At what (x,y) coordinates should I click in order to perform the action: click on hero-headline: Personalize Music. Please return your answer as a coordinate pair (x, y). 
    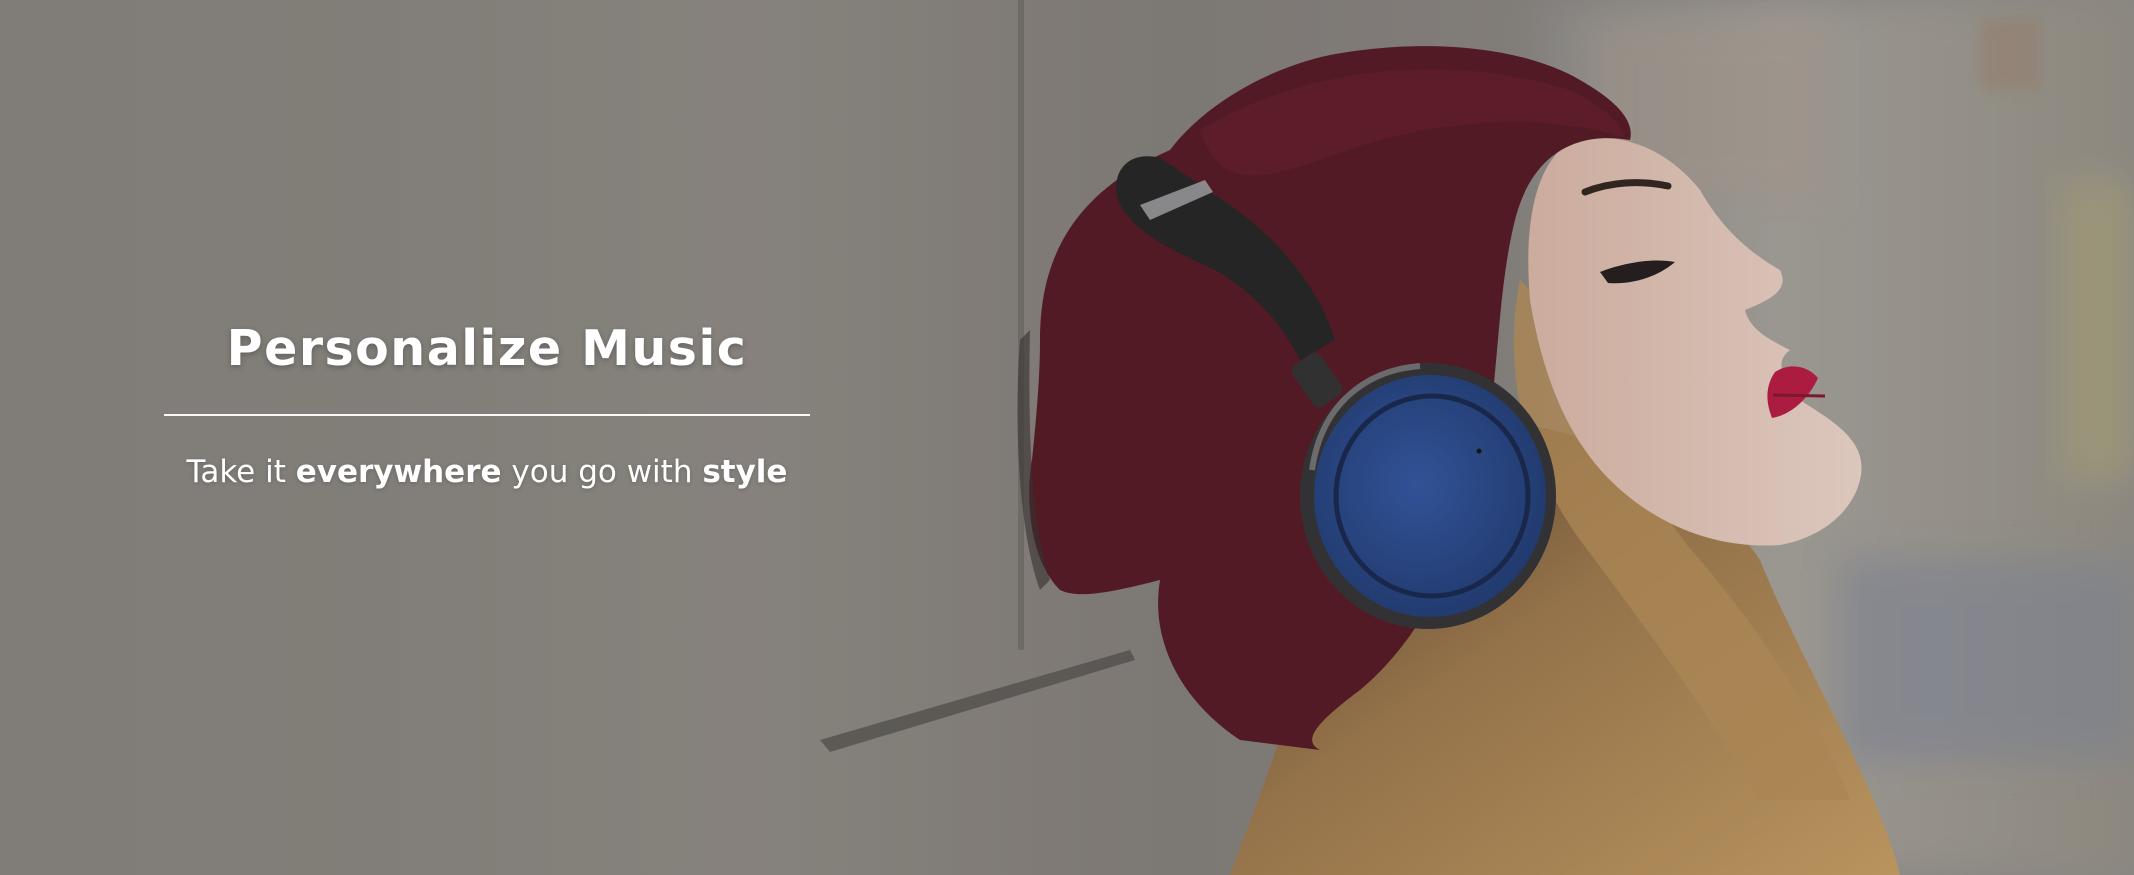
    Looking at the image, I should click on (487, 348).